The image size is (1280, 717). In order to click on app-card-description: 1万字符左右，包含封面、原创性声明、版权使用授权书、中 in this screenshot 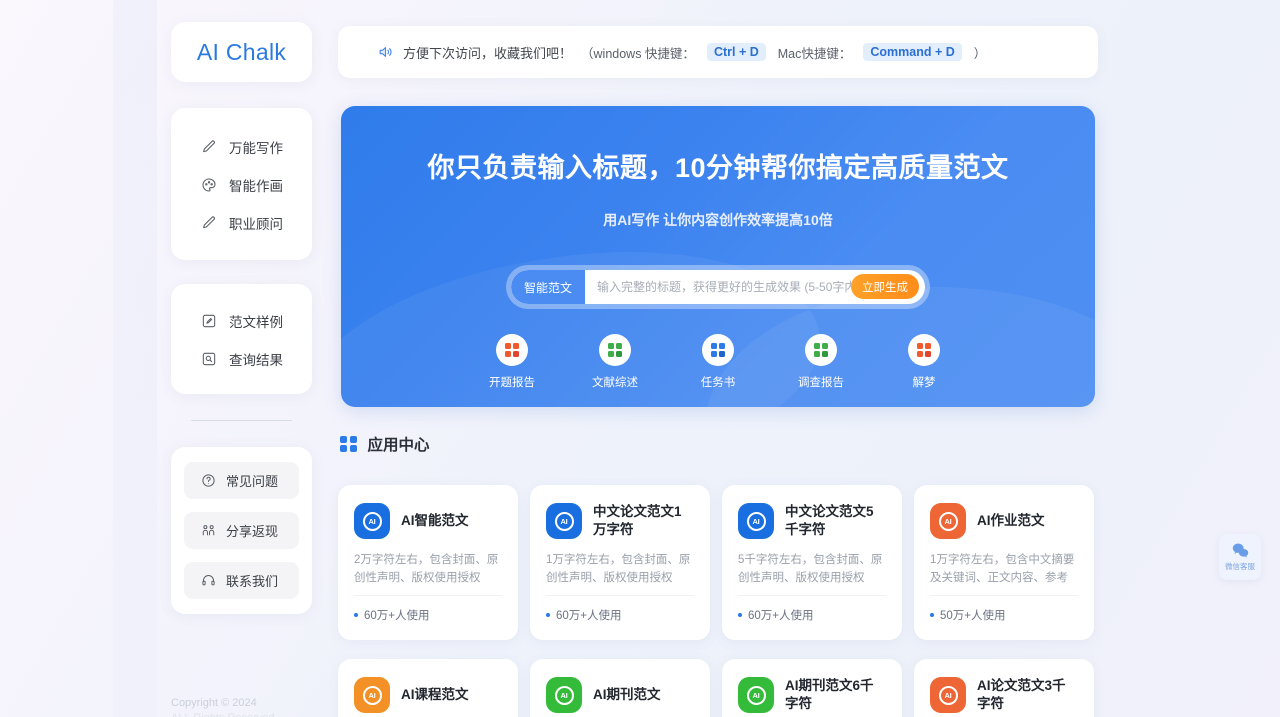, I will do `click(618, 569)`.